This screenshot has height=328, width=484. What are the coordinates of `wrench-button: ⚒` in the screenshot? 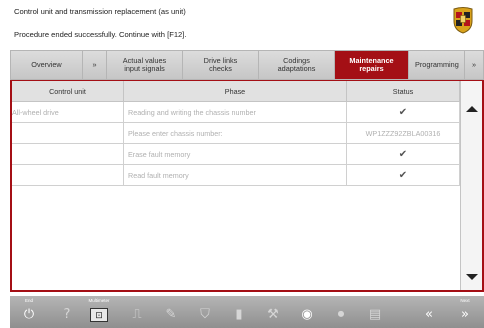 It's located at (273, 312).